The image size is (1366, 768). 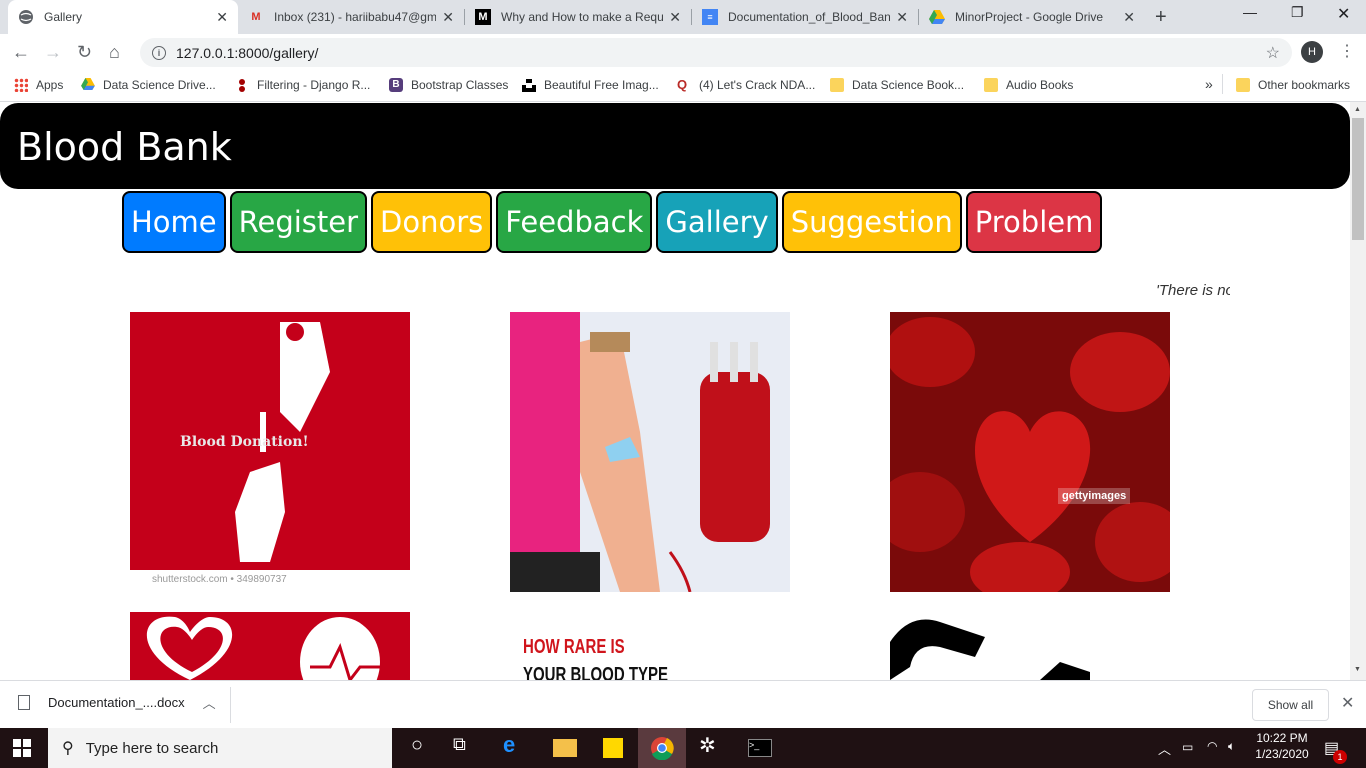 I want to click on battery-icon: ▭, so click(x=1187, y=747).